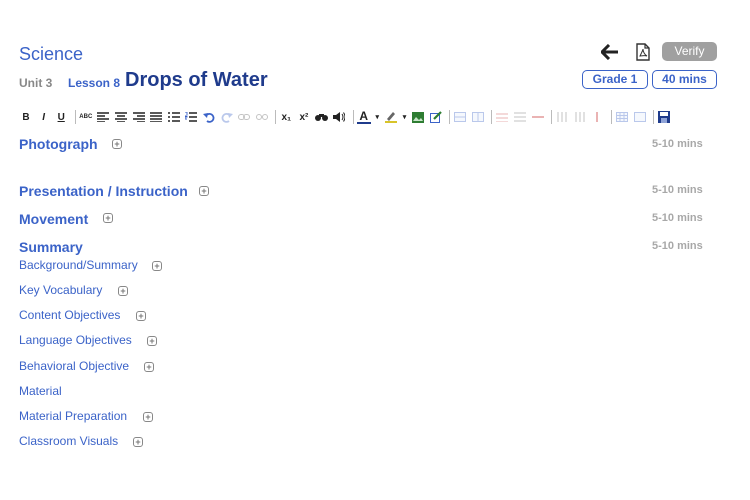 The height and width of the screenshot is (500, 750). What do you see at coordinates (684, 79) in the screenshot?
I see `duration-badge: 40 mins` at bounding box center [684, 79].